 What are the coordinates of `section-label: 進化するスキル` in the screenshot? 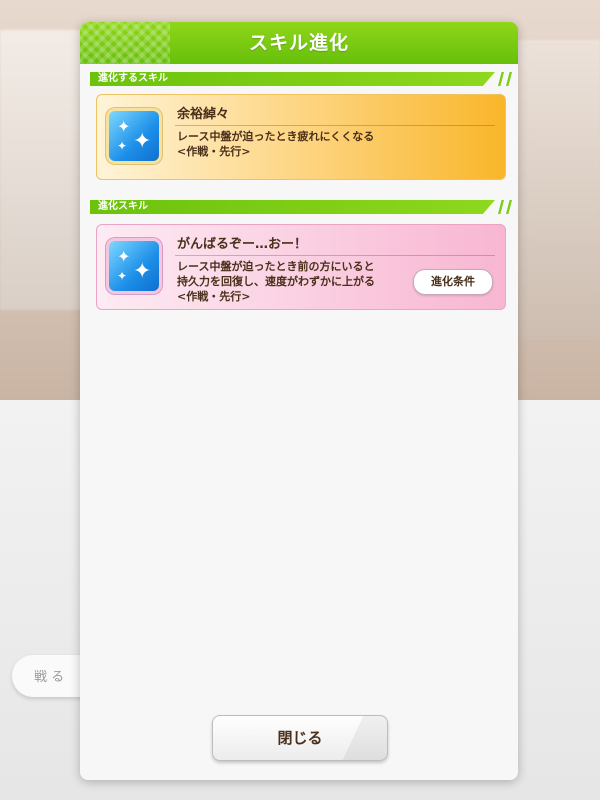 It's located at (133, 78).